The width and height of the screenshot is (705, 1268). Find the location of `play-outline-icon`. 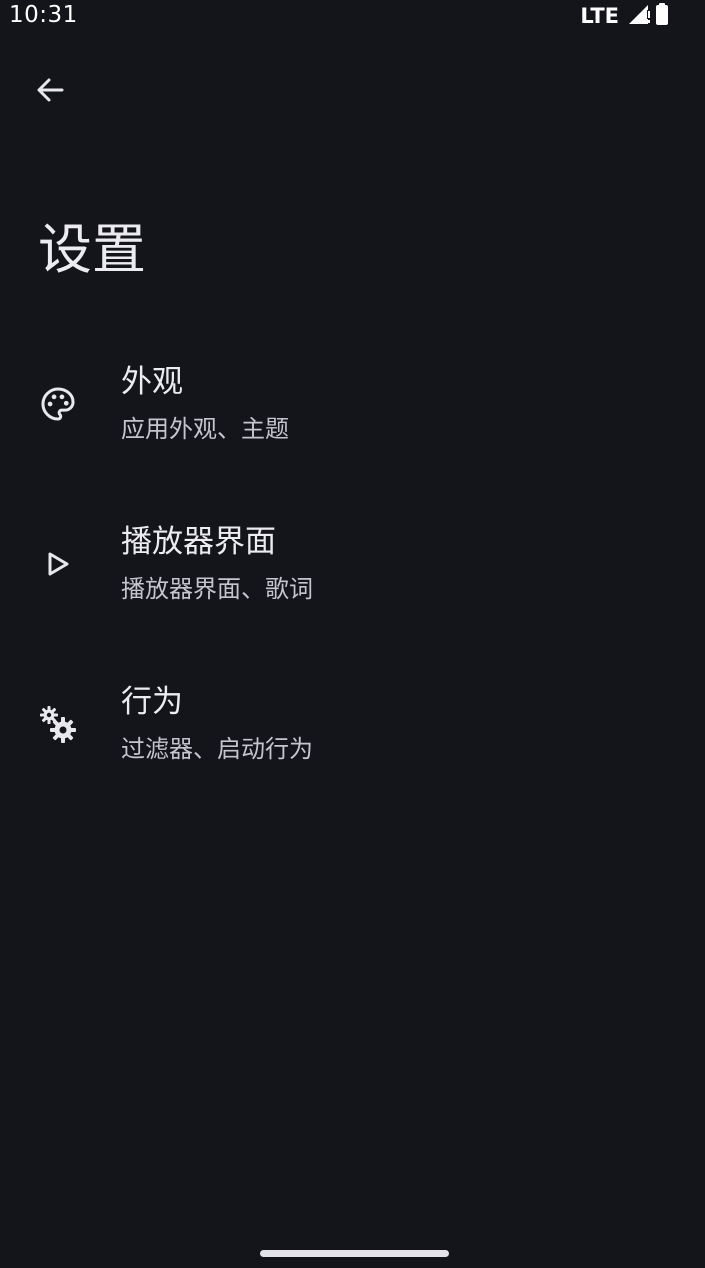

play-outline-icon is located at coordinates (58, 564).